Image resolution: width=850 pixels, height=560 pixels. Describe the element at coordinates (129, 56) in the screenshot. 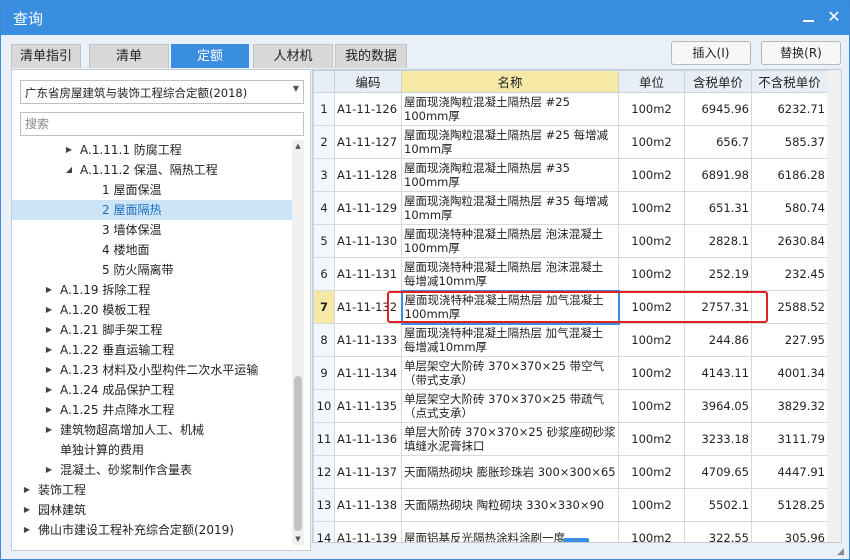

I see `tab-bill: 清单` at that location.